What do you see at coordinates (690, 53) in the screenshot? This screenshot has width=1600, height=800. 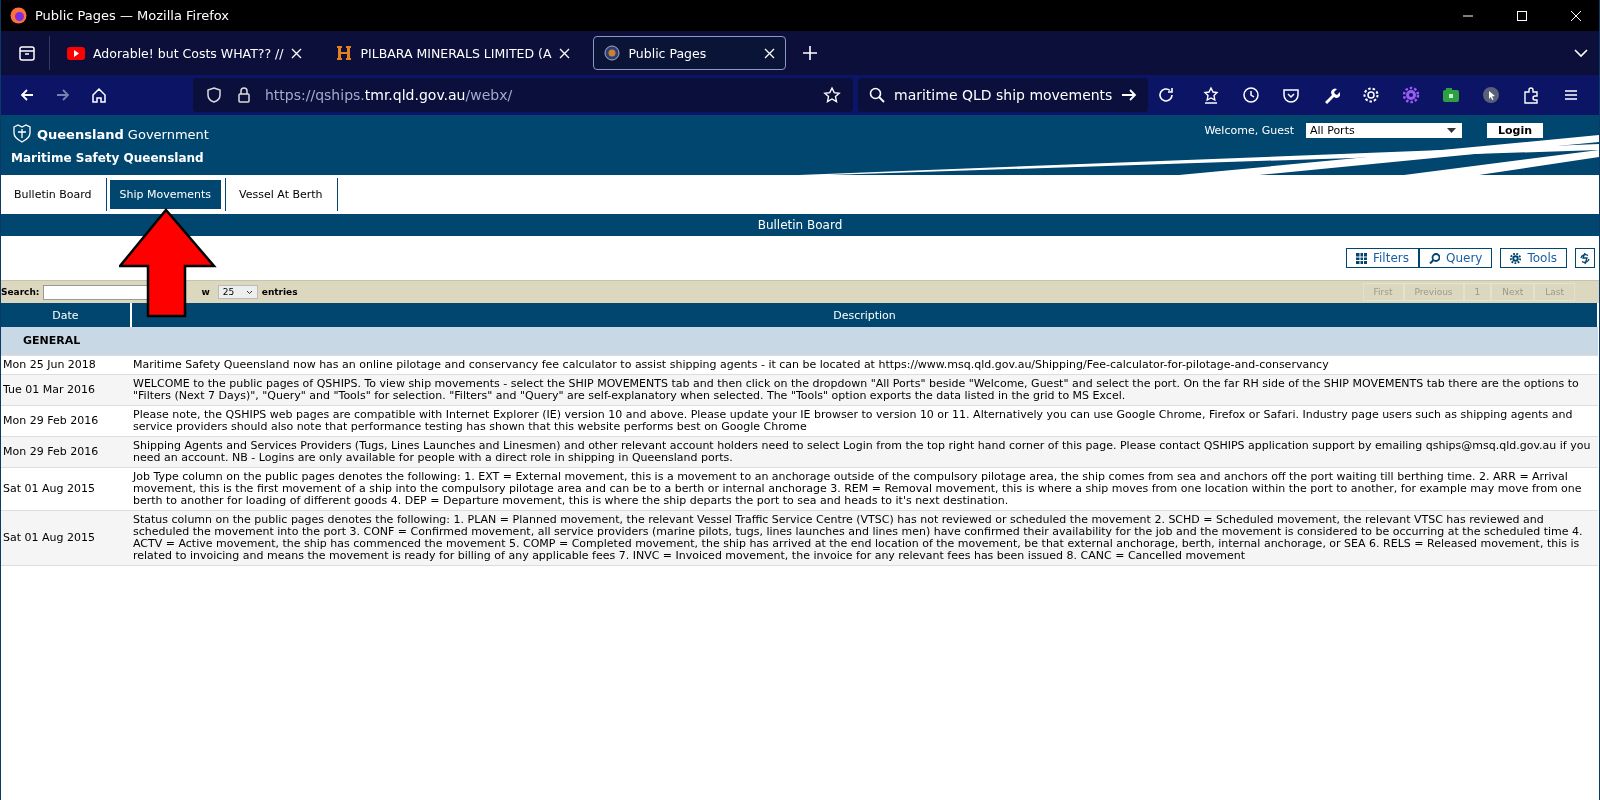 I see `browser-tab: Public Pages` at bounding box center [690, 53].